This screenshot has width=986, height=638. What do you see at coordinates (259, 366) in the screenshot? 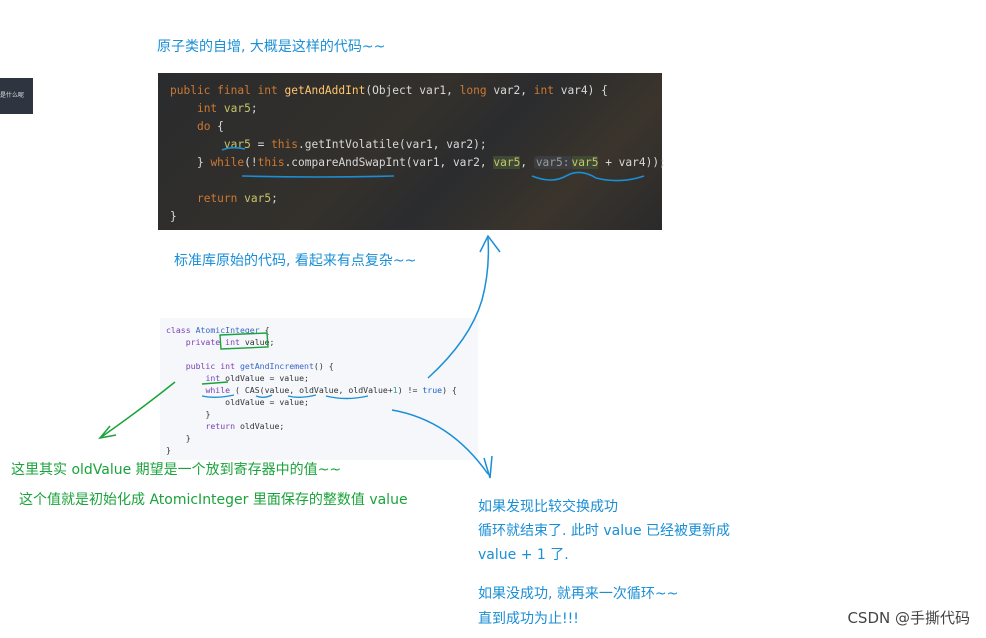
I see `code-line: public int getAndIncrement() {` at bounding box center [259, 366].